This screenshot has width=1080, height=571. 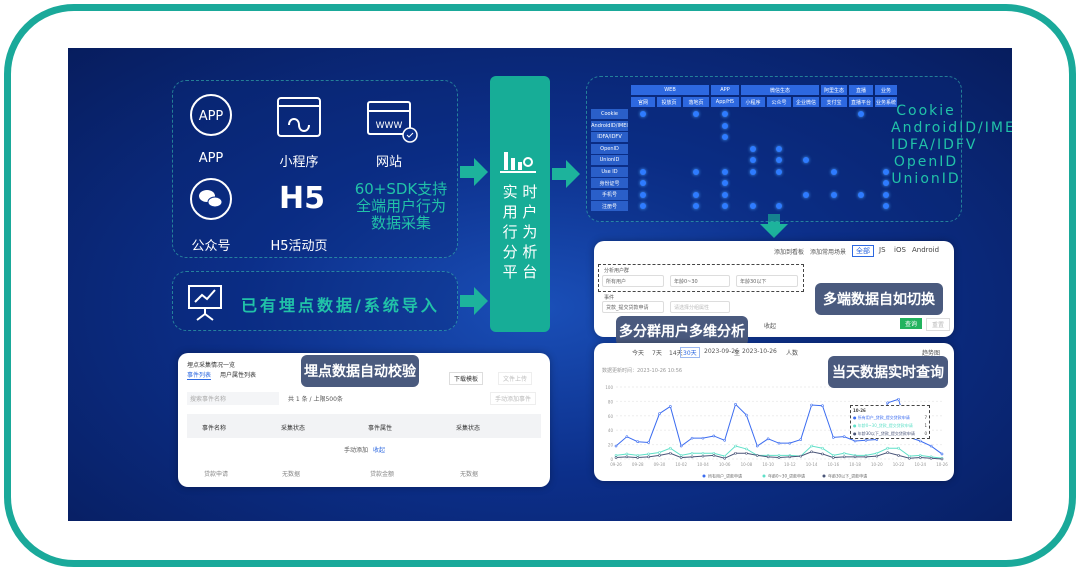 I want to click on add-dashboard-button: 添加到看板, so click(x=789, y=251).